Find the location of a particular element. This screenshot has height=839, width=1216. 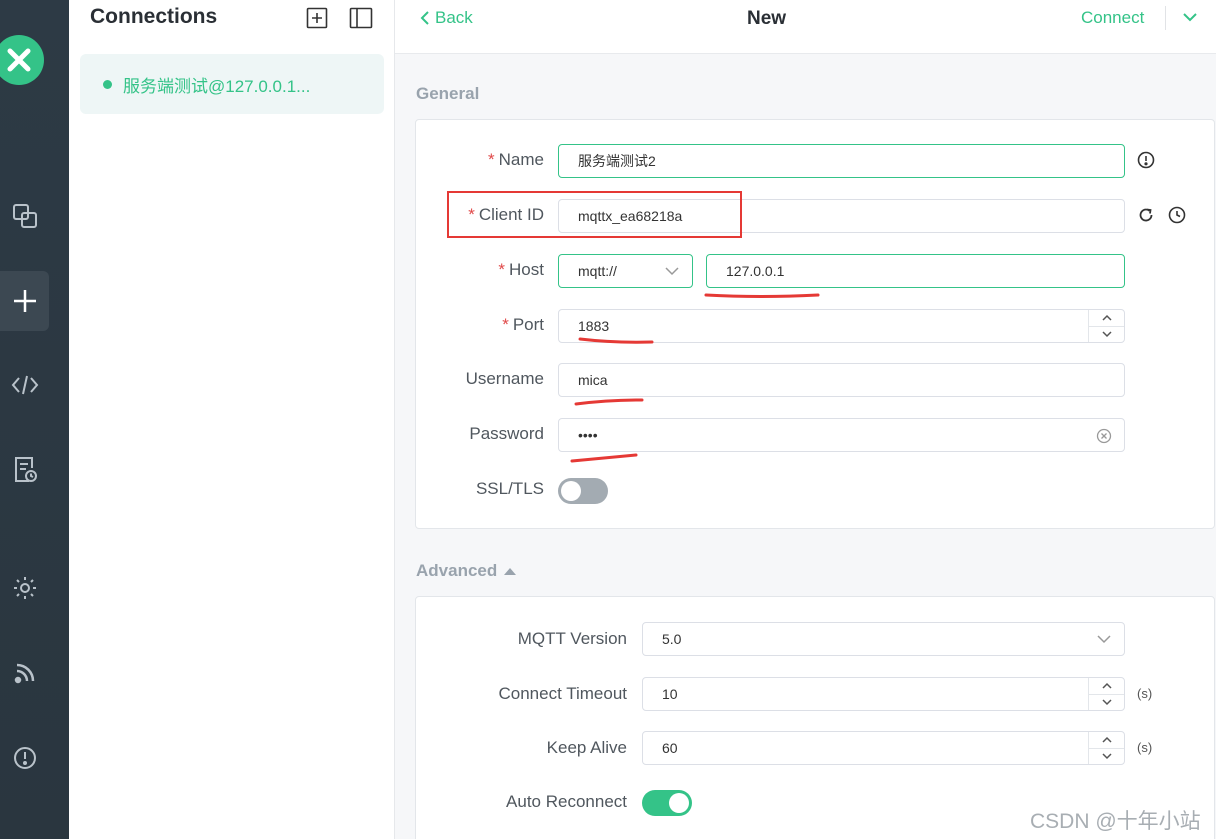

username-input: mica is located at coordinates (841, 380).